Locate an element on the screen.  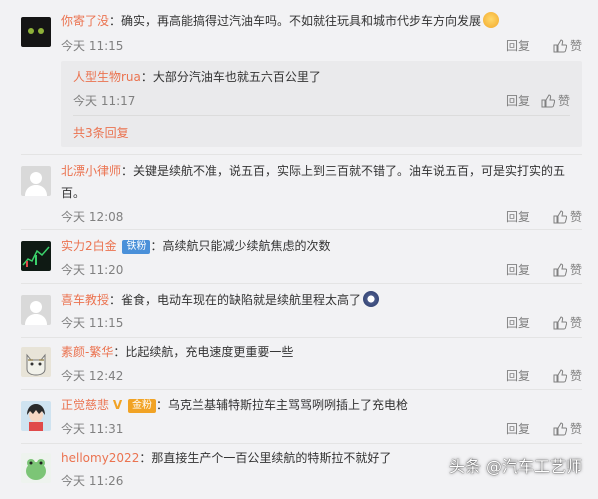
timestamp: 今天 11:26 is located at coordinates (92, 481).